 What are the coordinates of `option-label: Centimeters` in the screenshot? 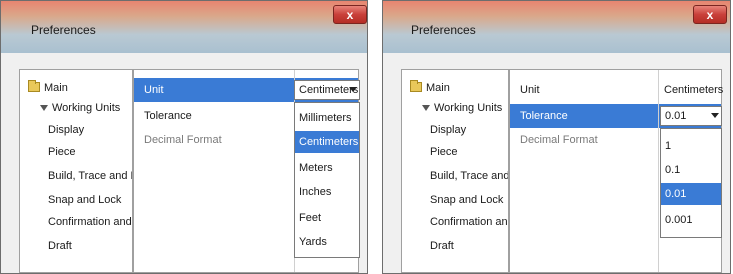 It's located at (329, 142).